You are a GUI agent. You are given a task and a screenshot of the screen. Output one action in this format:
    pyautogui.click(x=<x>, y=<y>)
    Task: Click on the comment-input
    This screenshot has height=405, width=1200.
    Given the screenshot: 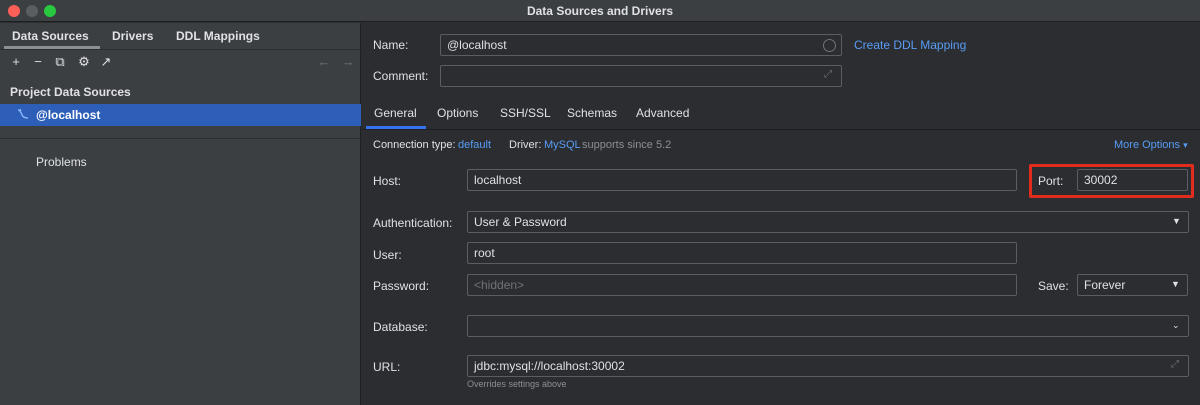 What is the action you would take?
    pyautogui.click(x=641, y=76)
    